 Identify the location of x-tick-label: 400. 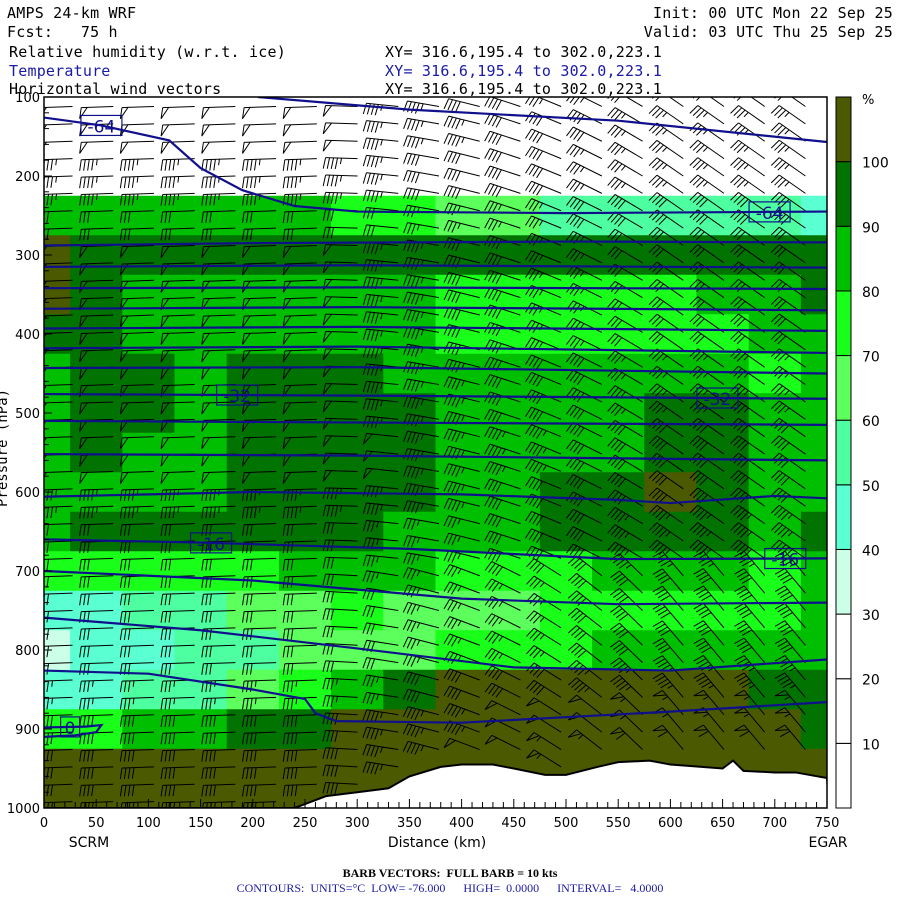
(461, 823).